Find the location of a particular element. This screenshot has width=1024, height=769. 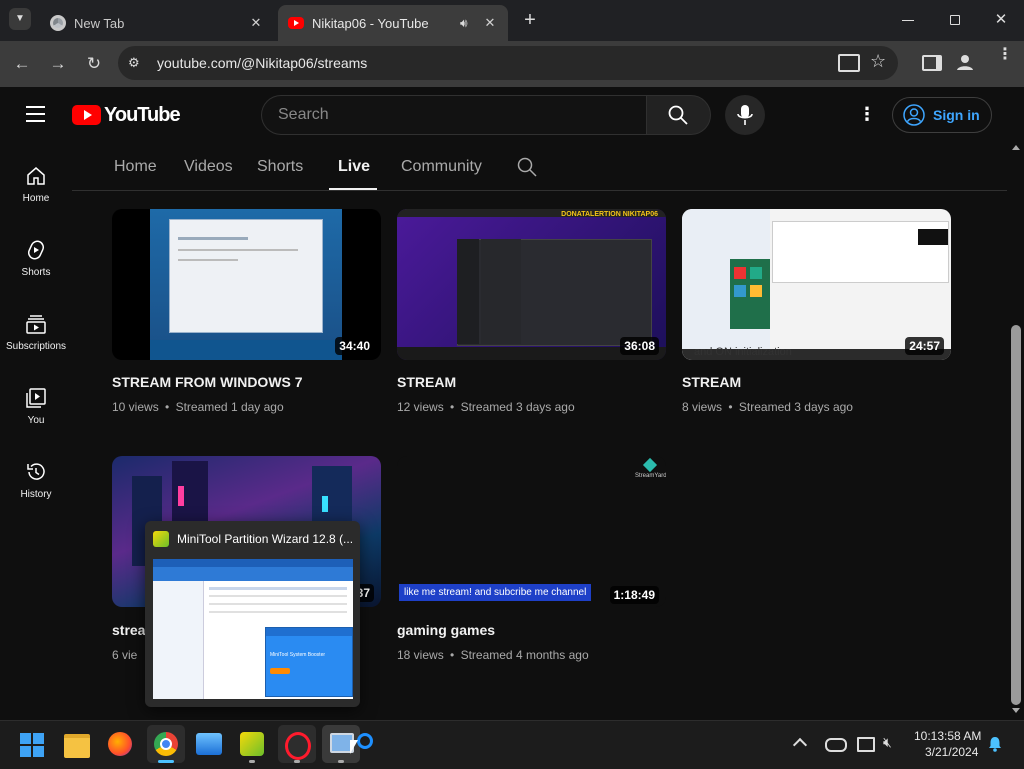

back-icon: ← is located at coordinates (22, 64).